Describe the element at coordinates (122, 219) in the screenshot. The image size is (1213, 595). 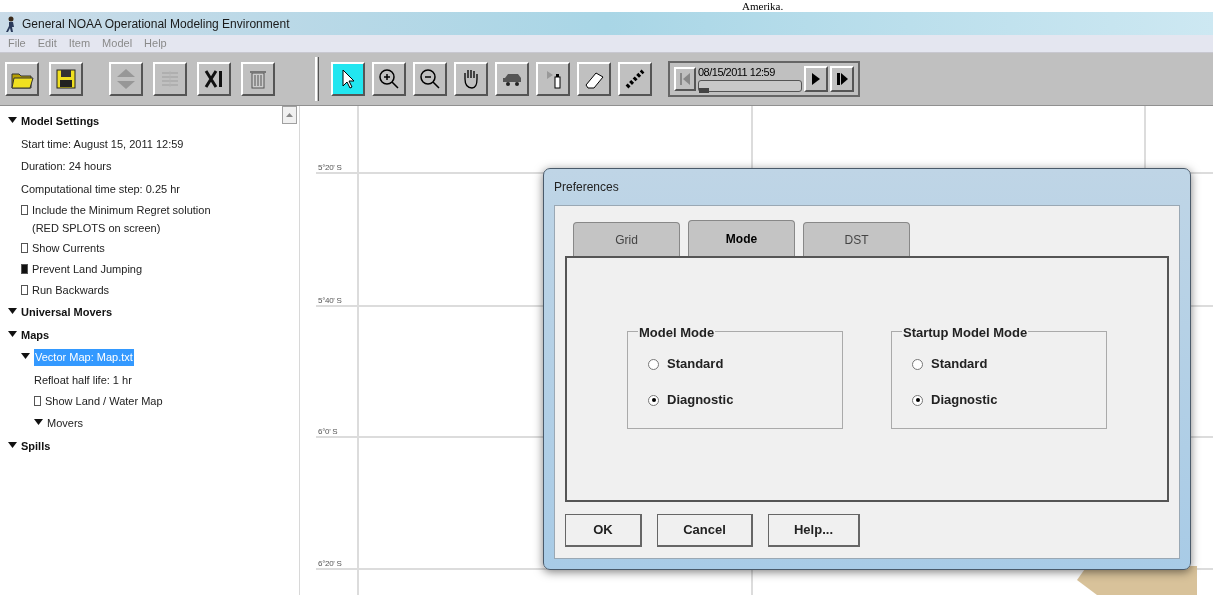
I see `checkbox-label: Include the Minimum Regret solution (RED SPLOTS on screen)` at that location.